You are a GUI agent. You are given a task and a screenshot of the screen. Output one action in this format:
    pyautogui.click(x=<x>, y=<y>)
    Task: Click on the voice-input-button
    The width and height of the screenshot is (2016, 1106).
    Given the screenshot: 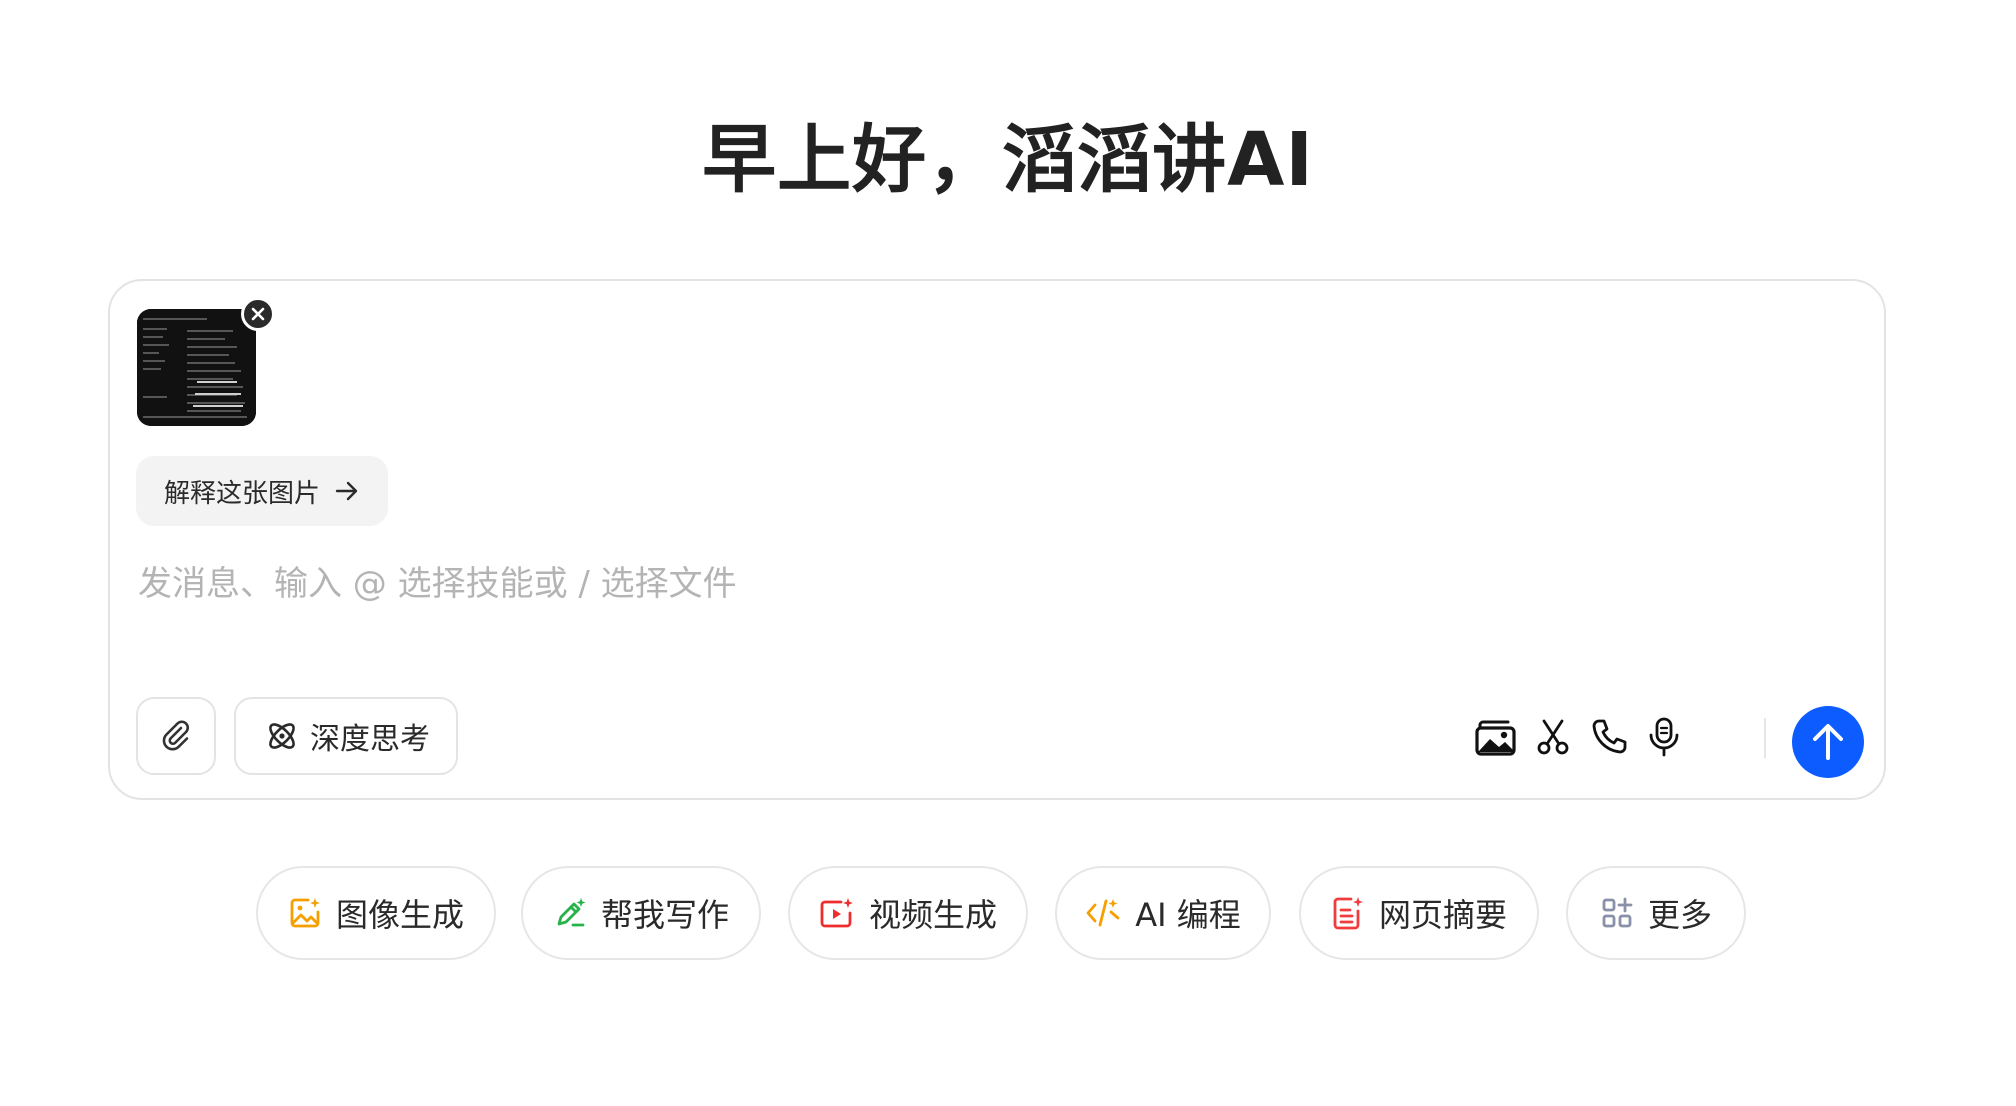 What is the action you would take?
    pyautogui.click(x=1664, y=737)
    